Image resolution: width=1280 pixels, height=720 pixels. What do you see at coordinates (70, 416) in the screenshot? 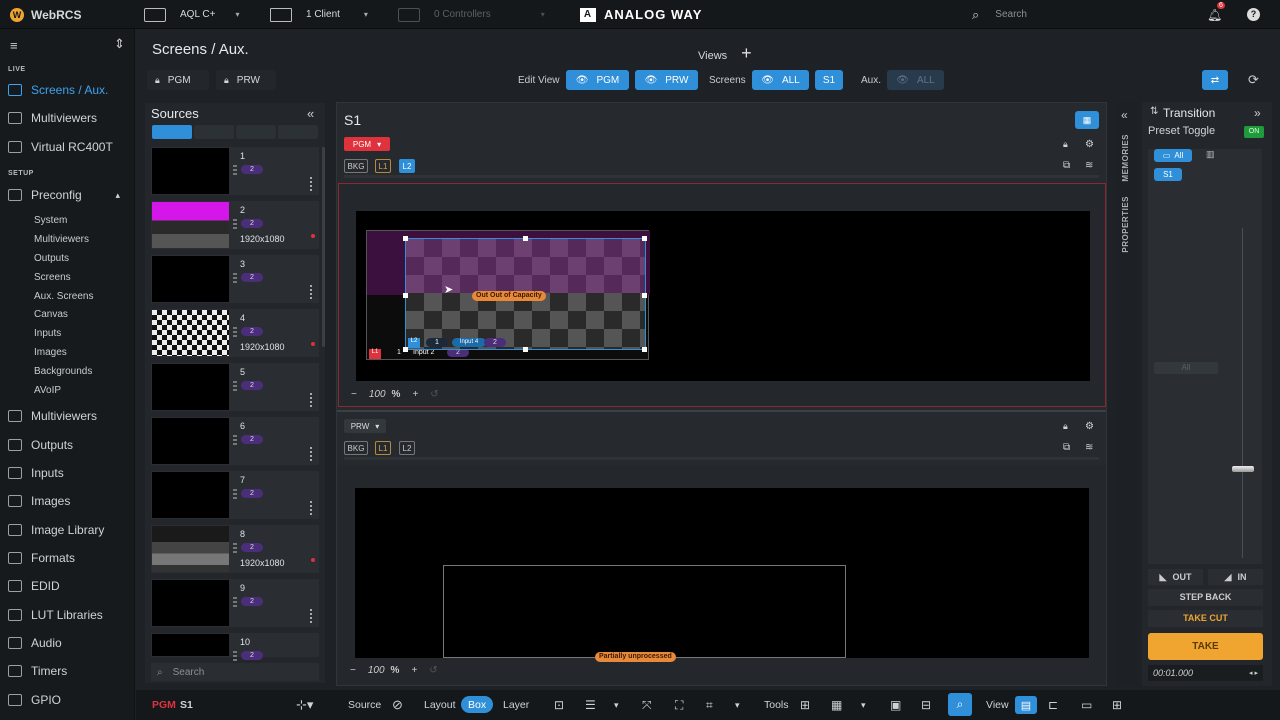
I see `sidebar-item-multiviewers: Multiviewers` at bounding box center [70, 416].